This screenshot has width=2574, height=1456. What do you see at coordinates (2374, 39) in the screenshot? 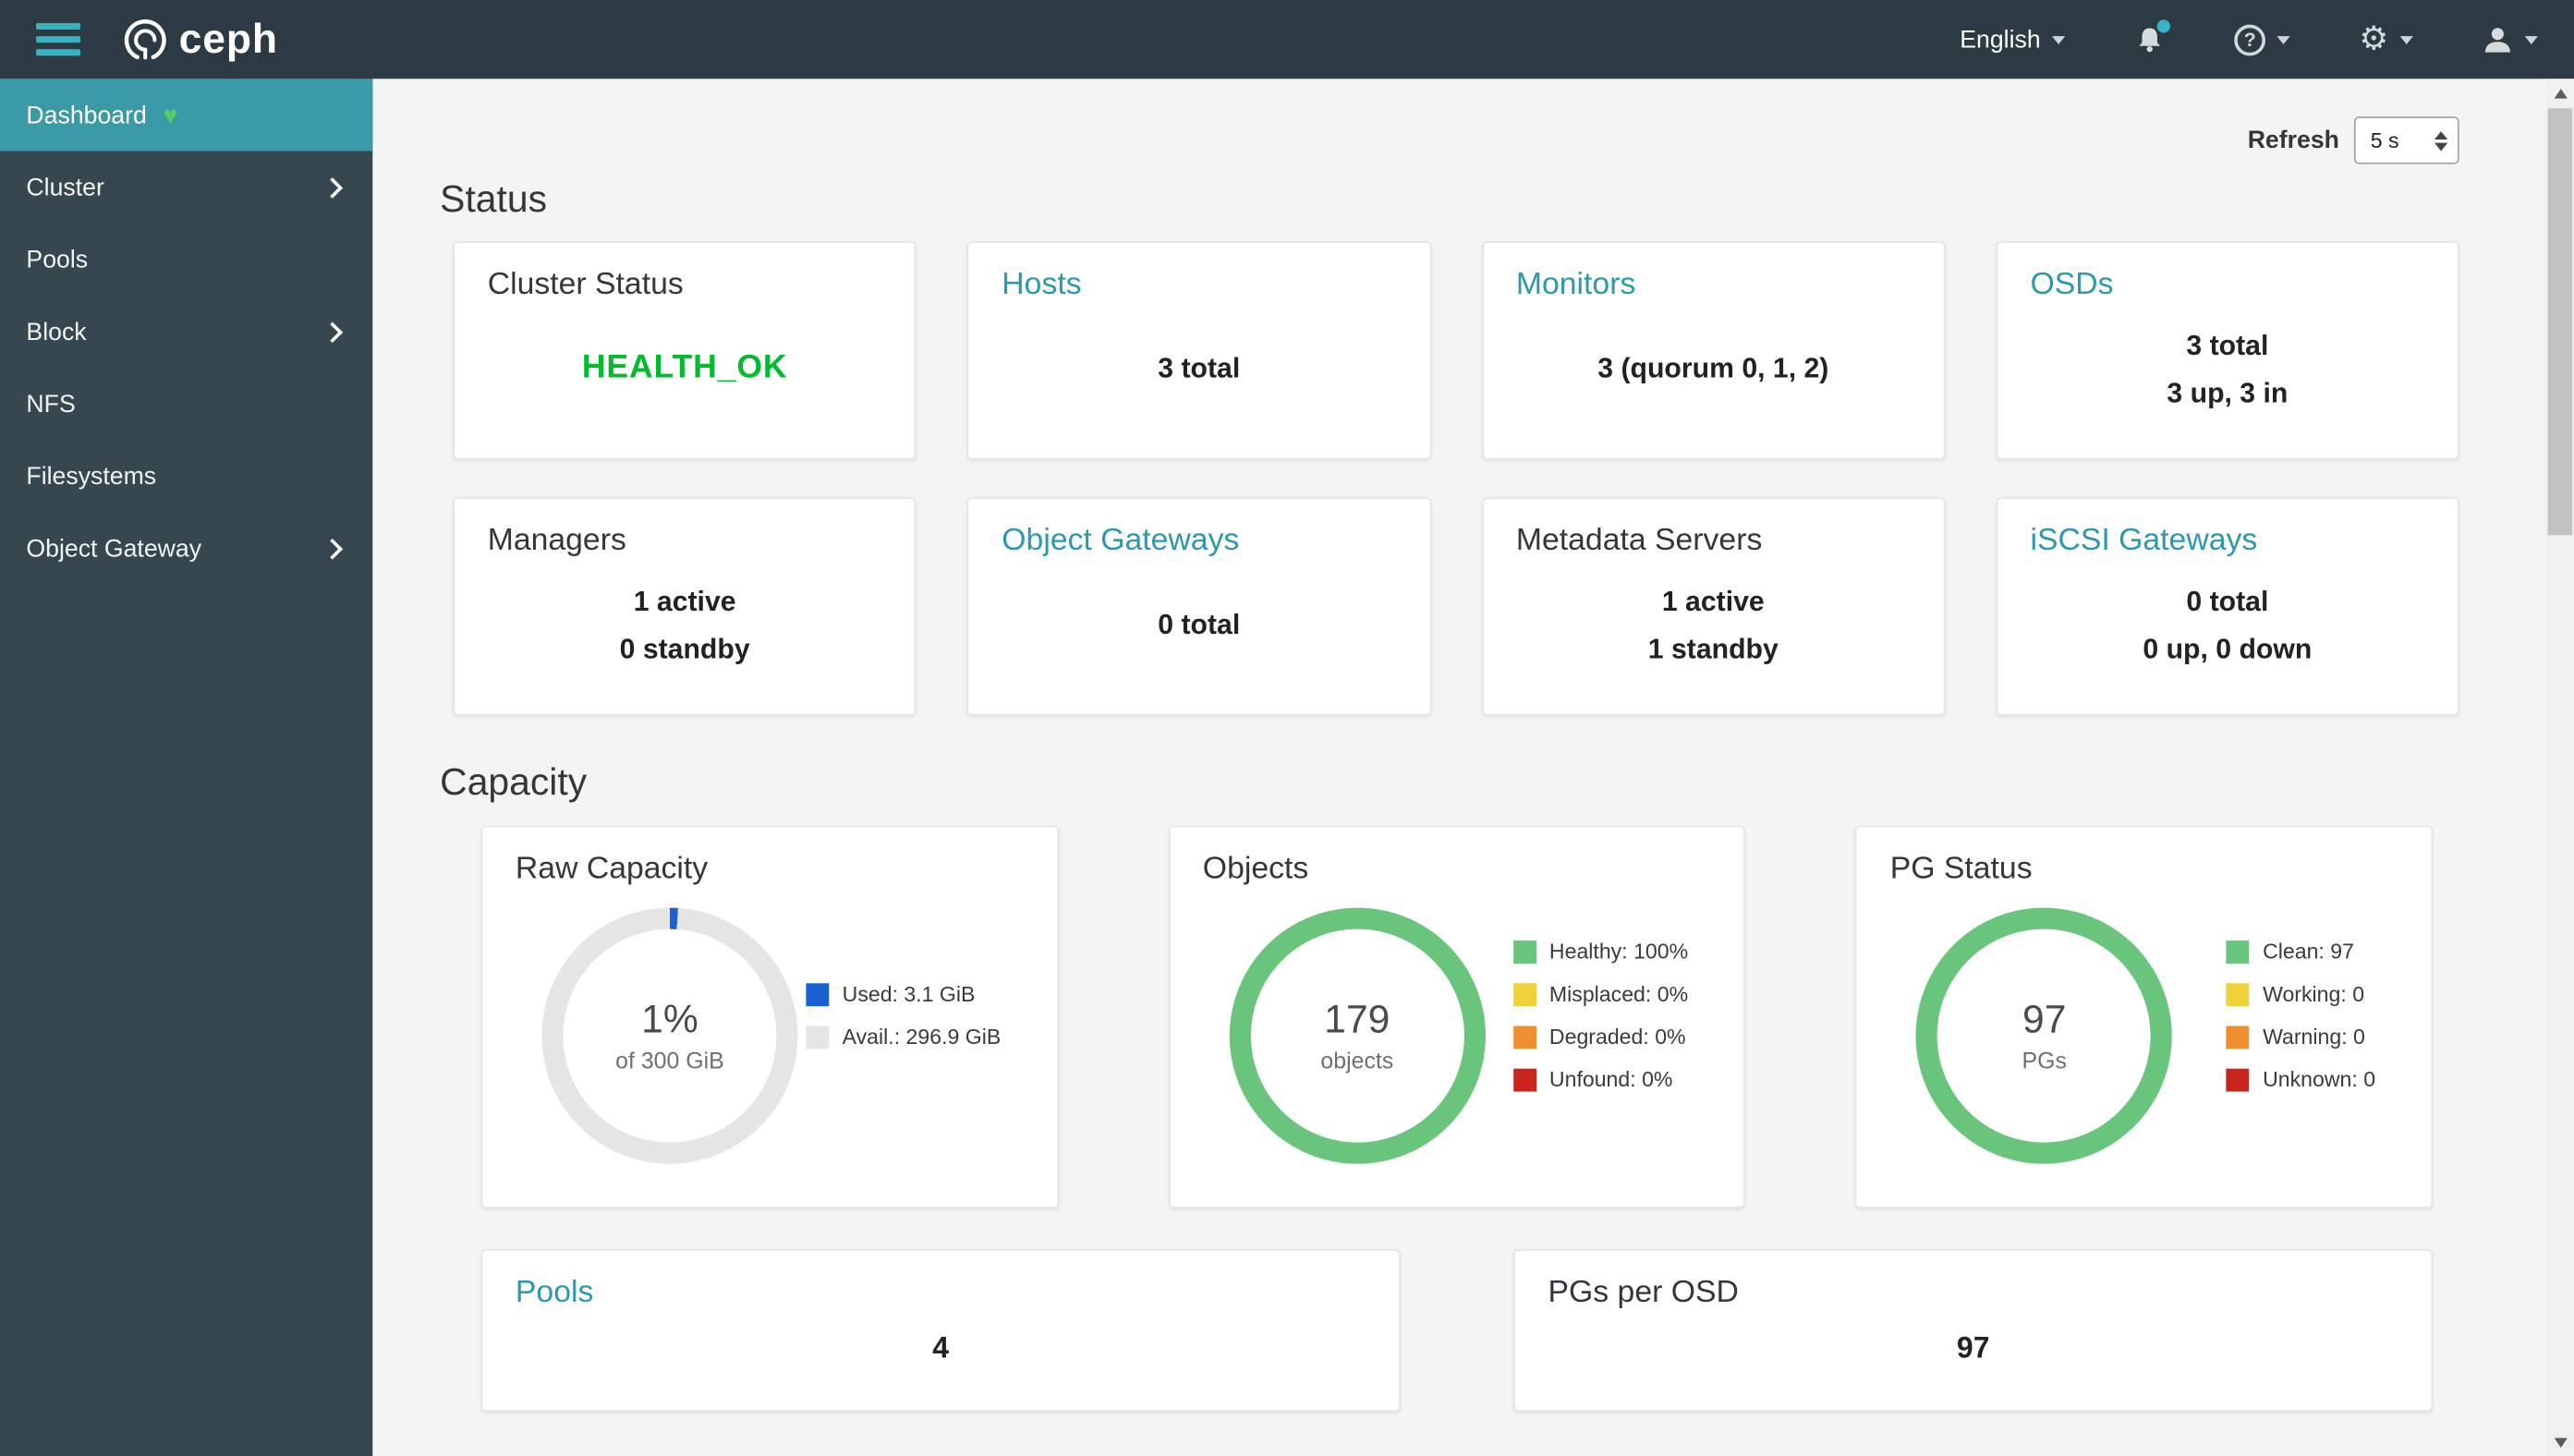
I see `gear-icon: ⚙` at bounding box center [2374, 39].